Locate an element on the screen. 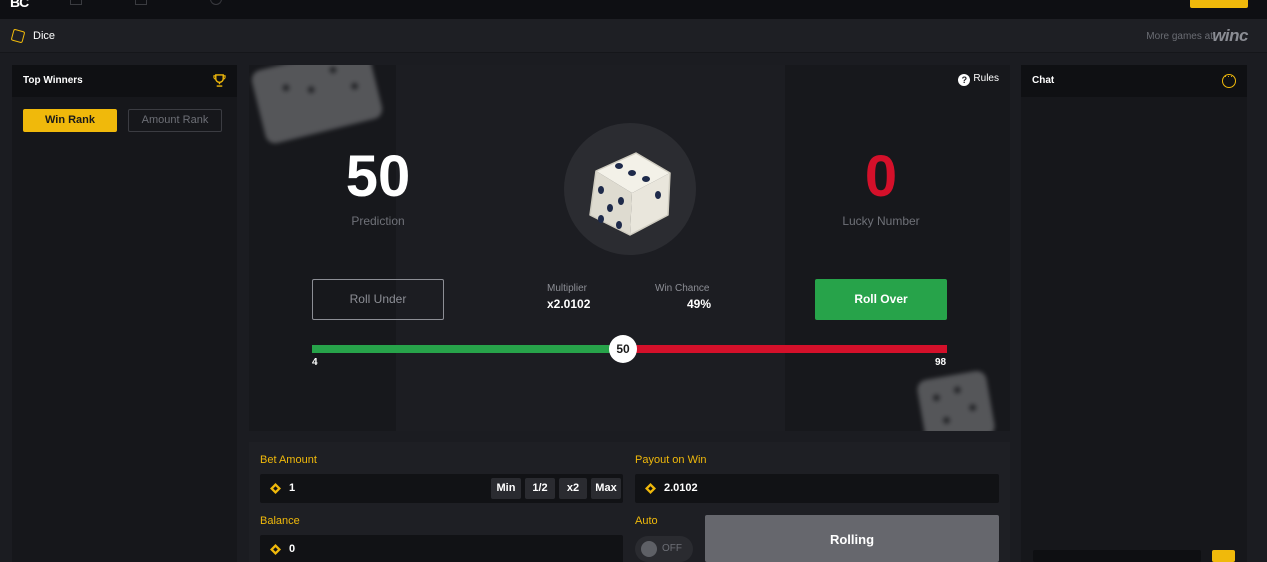 The width and height of the screenshot is (1267, 562). auto-toggle-state: OFF is located at coordinates (672, 548).